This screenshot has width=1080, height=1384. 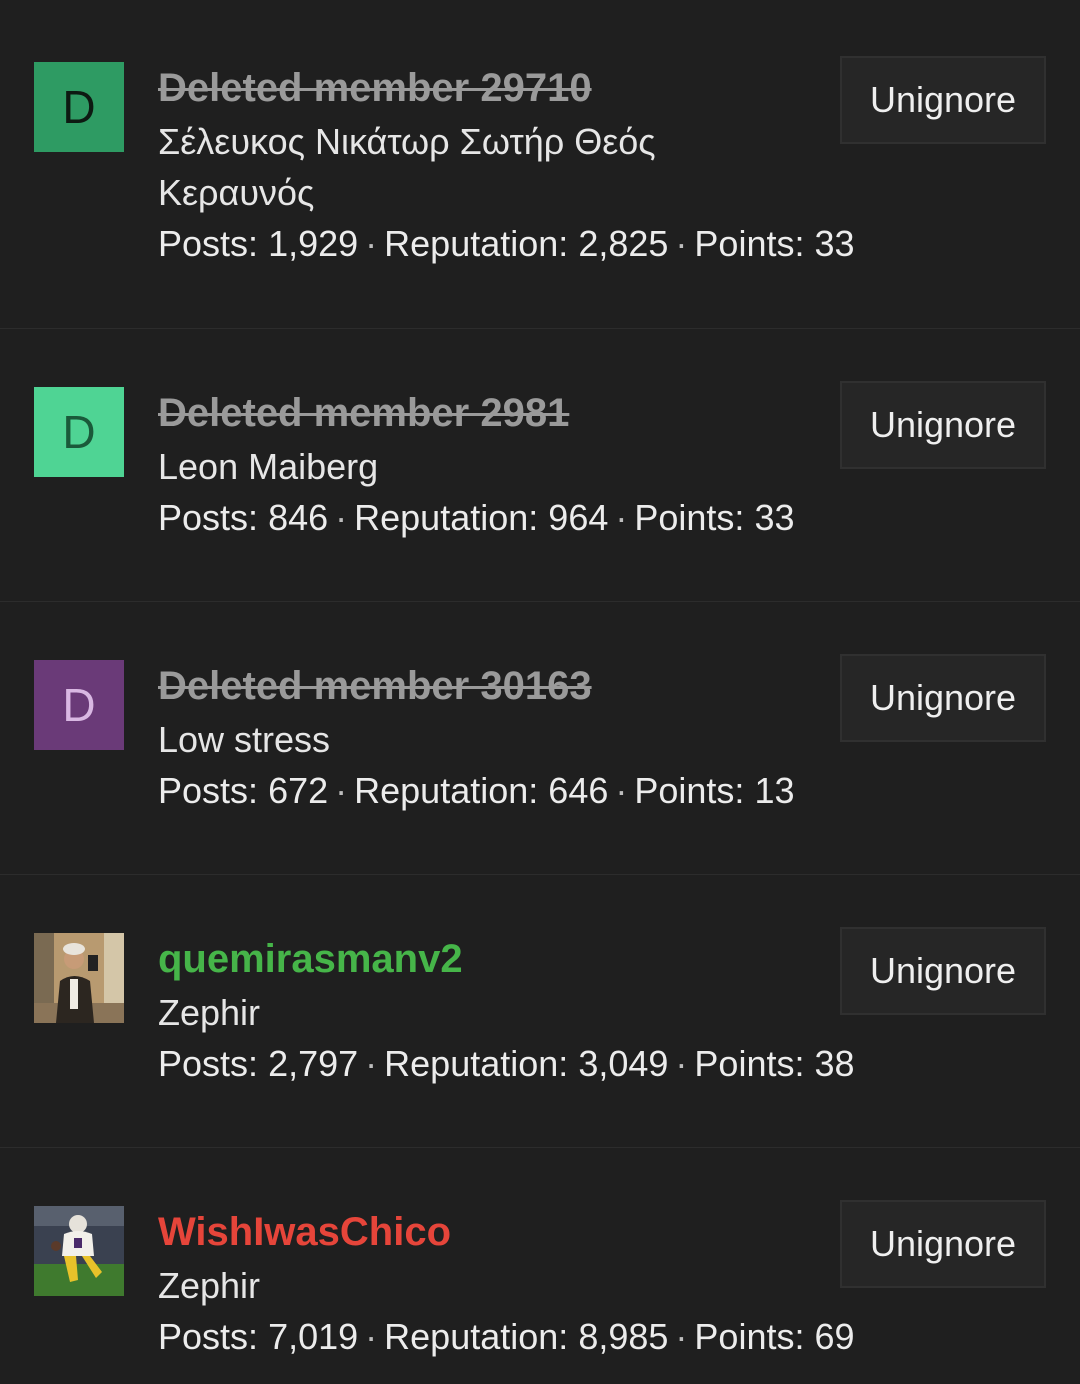 I want to click on posts-count: 2,797, so click(x=313, y=1063).